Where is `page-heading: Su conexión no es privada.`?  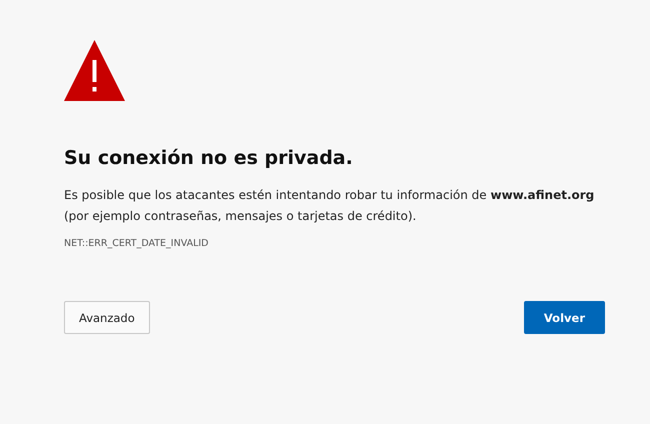
page-heading: Su conexión no es privada. is located at coordinates (209, 158).